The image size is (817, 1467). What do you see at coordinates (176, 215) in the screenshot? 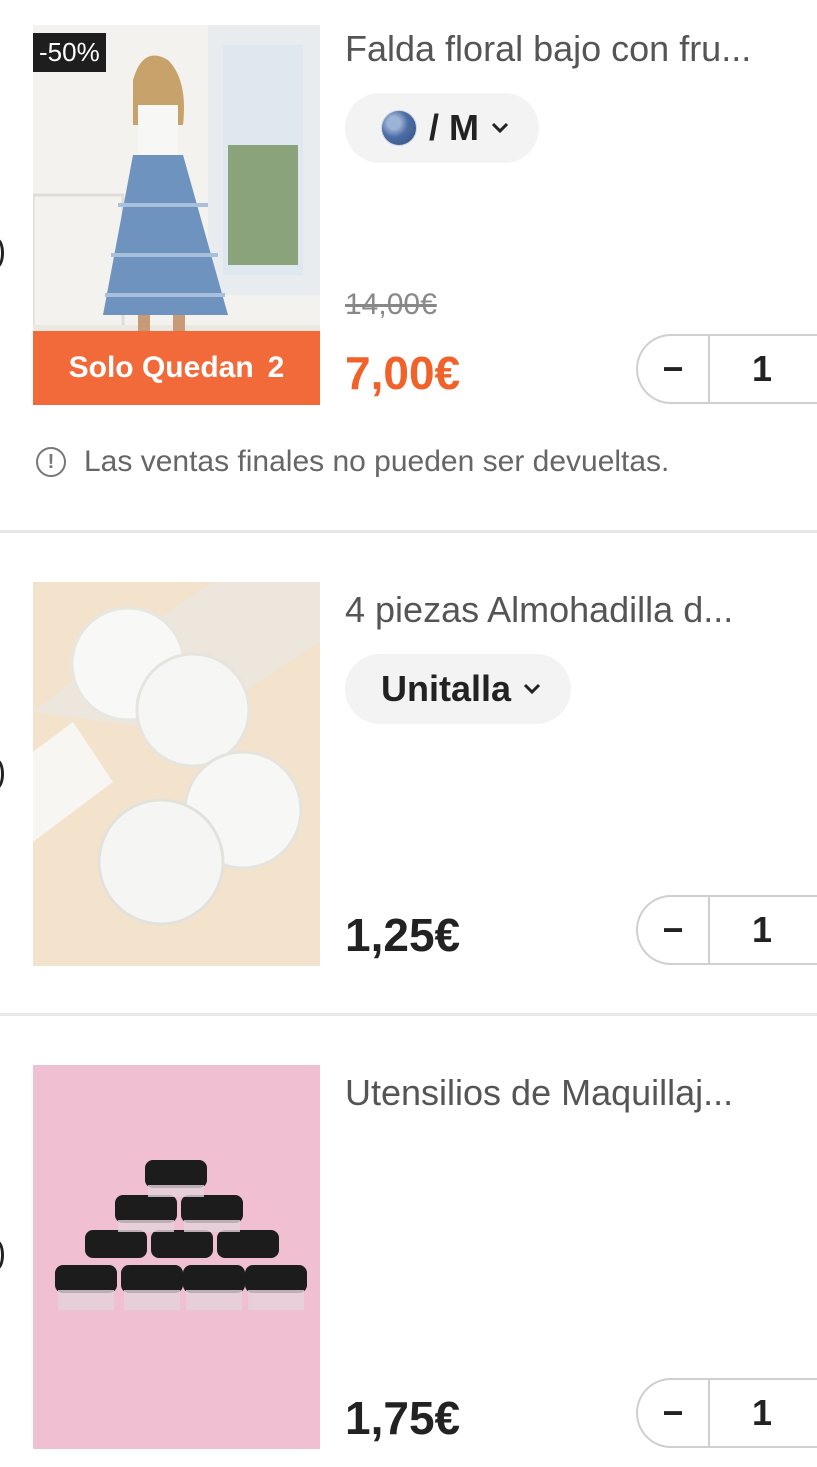
I see `product-image-skirt: -50% Solo Quedan 2` at bounding box center [176, 215].